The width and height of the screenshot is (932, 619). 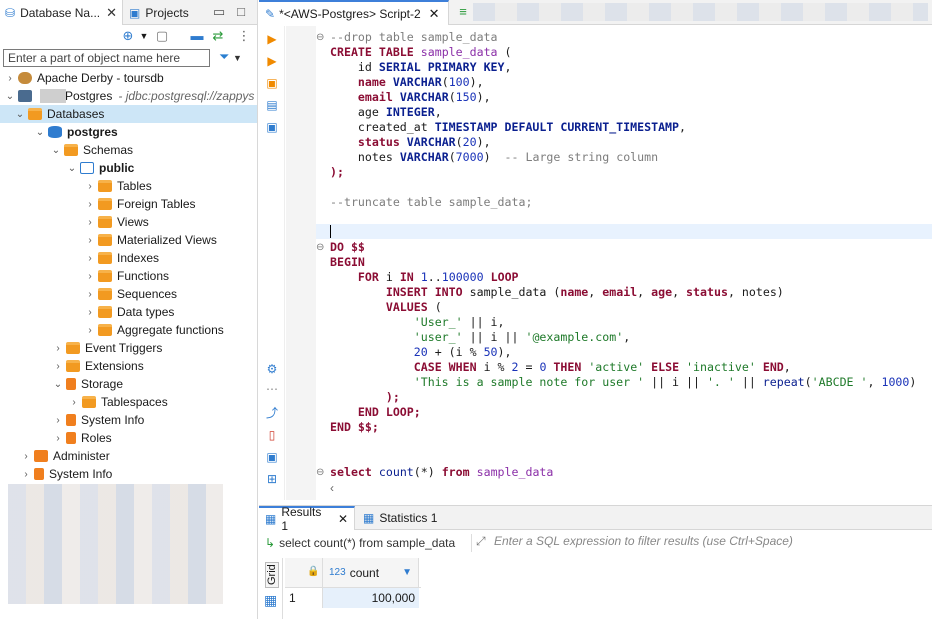 I want to click on storage-icon, so click(x=71, y=384).